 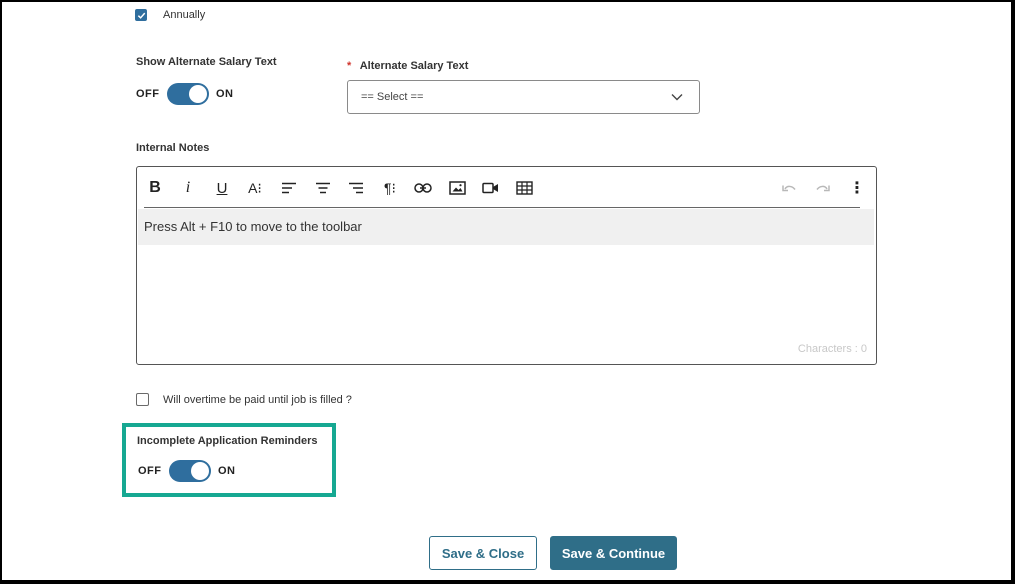 I want to click on image-icon, so click(x=457, y=188).